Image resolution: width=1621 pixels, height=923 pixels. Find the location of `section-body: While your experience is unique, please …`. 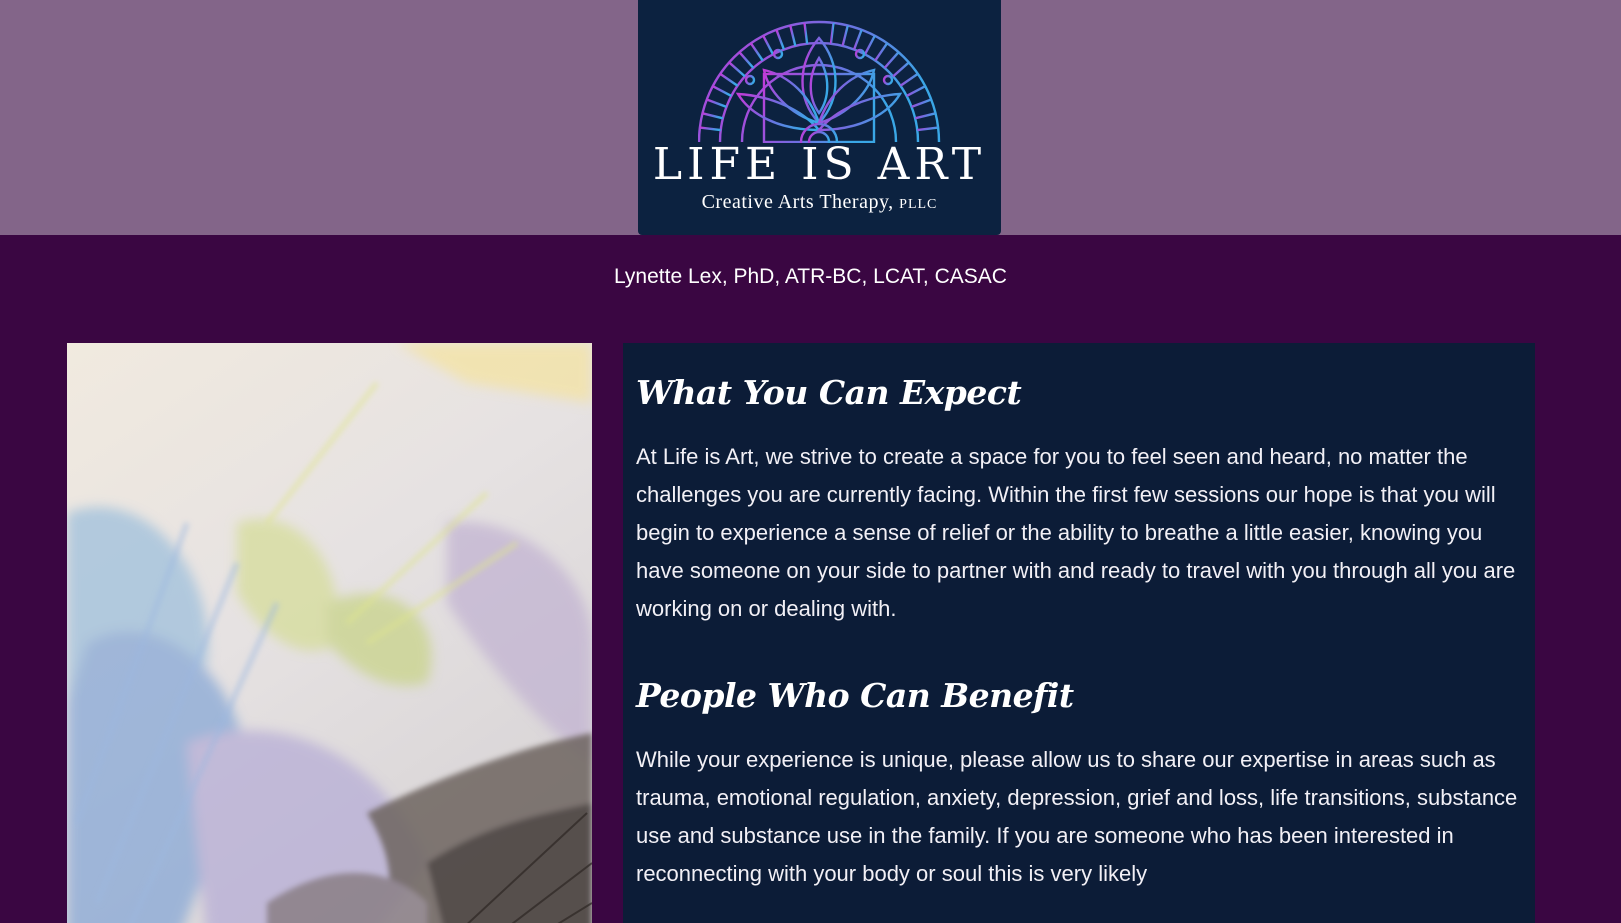

section-body: While your experience is unique, please … is located at coordinates (1077, 816).